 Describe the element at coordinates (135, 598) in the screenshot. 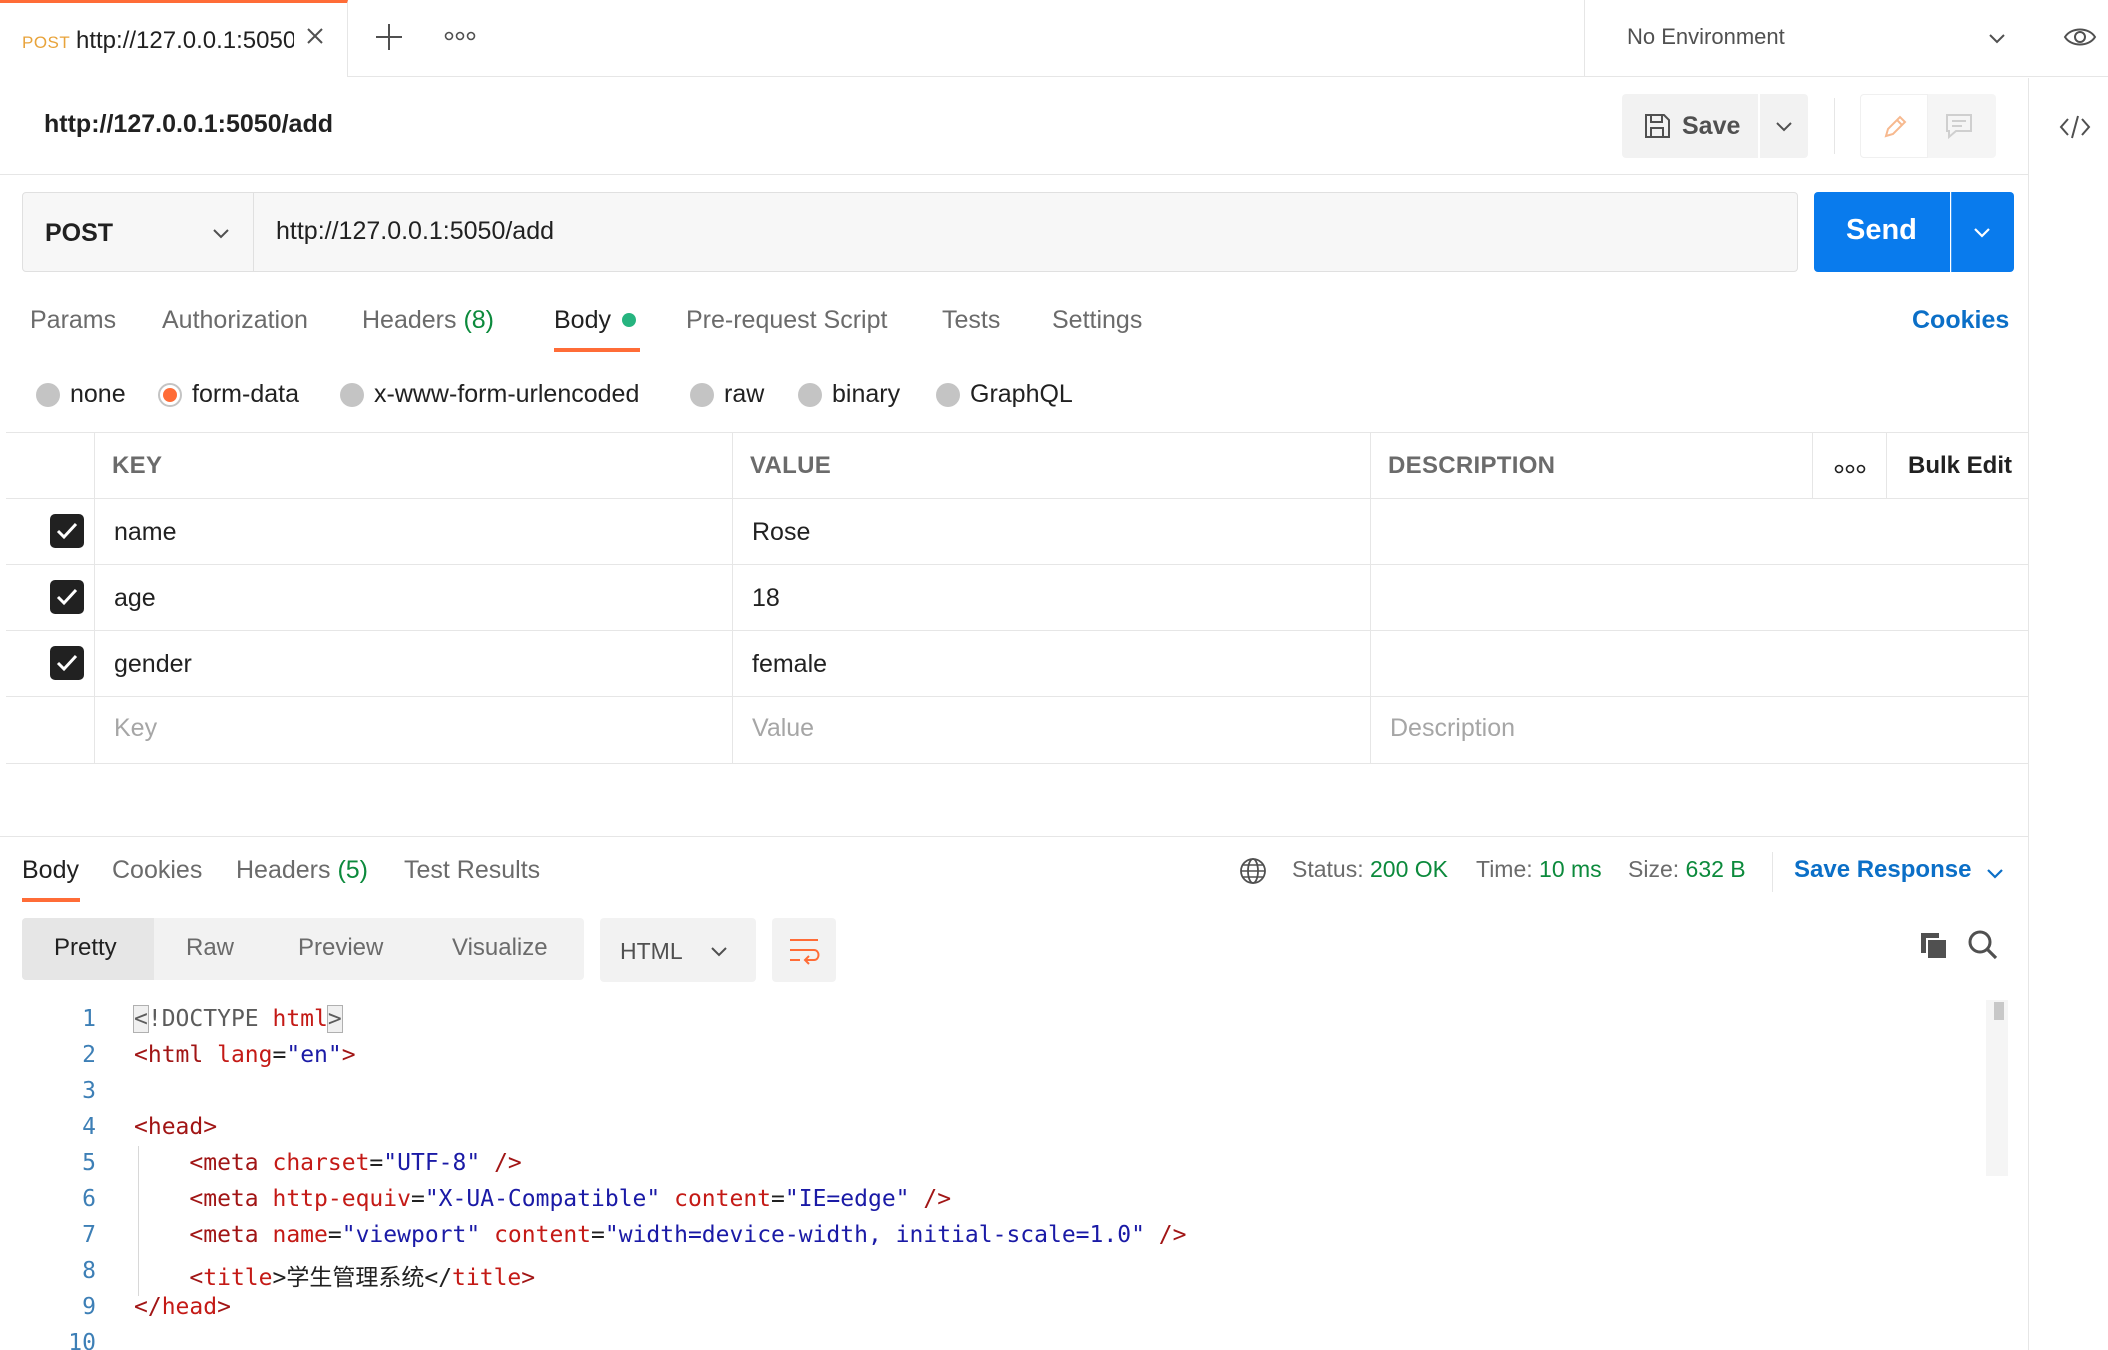

I see `row-key: age` at that location.